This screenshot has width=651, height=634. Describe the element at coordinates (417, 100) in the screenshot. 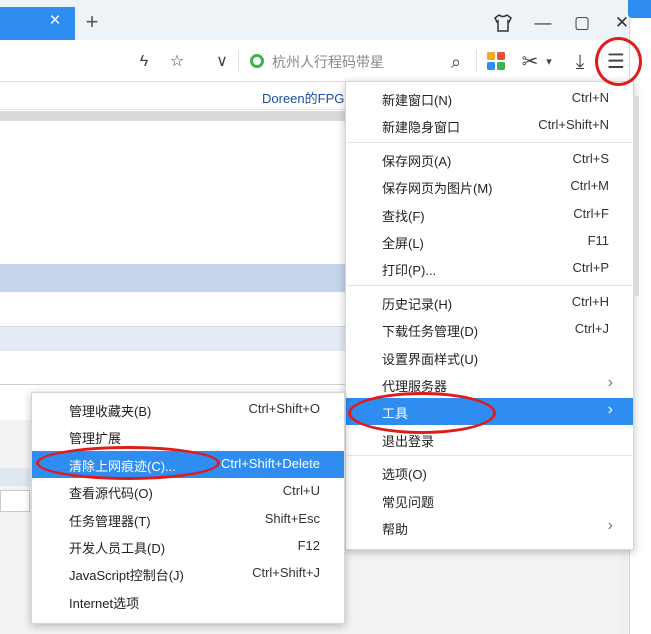

I see `menu-item-label: 新建窗口(N)` at that location.